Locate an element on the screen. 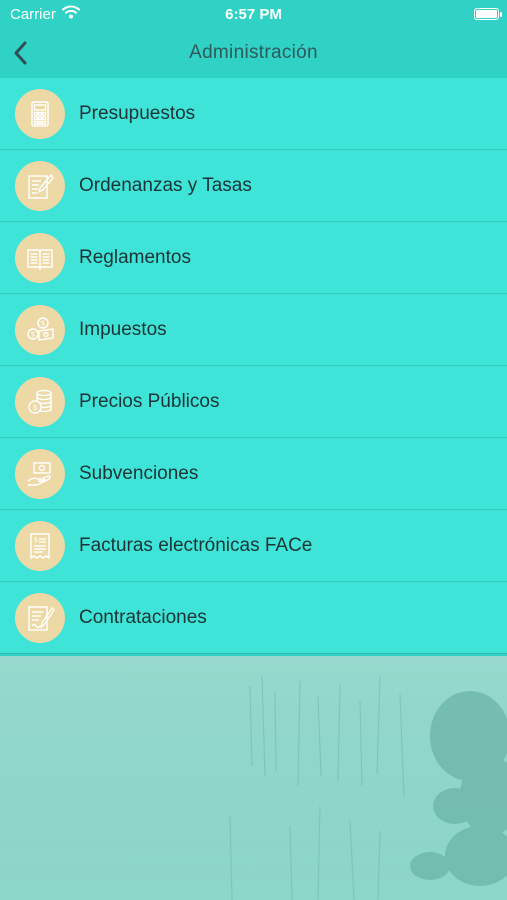 The height and width of the screenshot is (900, 507). menu-item-label: Subvenciones is located at coordinates (139, 473).